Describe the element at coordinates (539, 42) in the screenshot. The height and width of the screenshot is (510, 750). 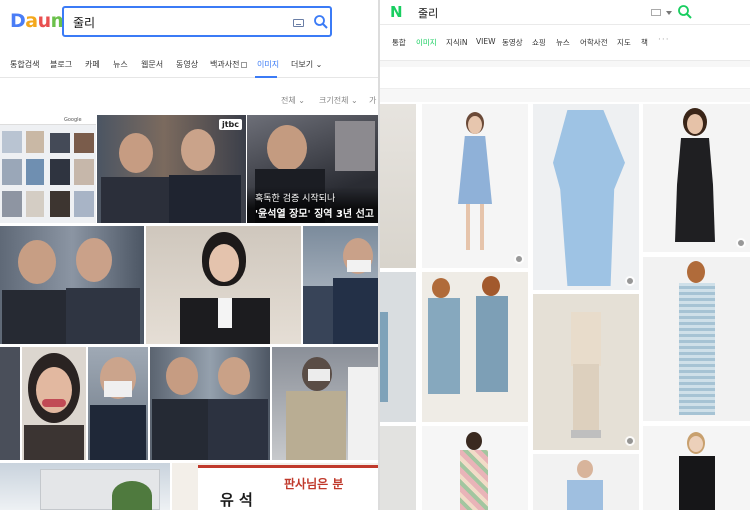
I see `tab-shopping: 쇼핑` at that location.